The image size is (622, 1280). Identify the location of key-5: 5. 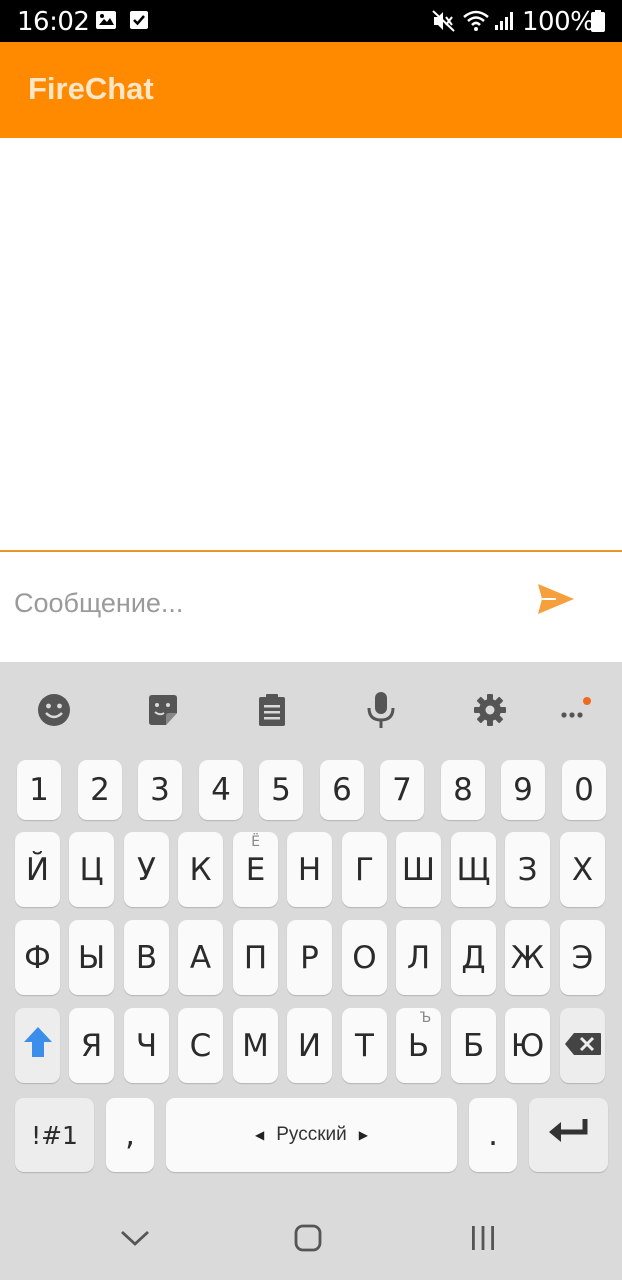
(281, 790).